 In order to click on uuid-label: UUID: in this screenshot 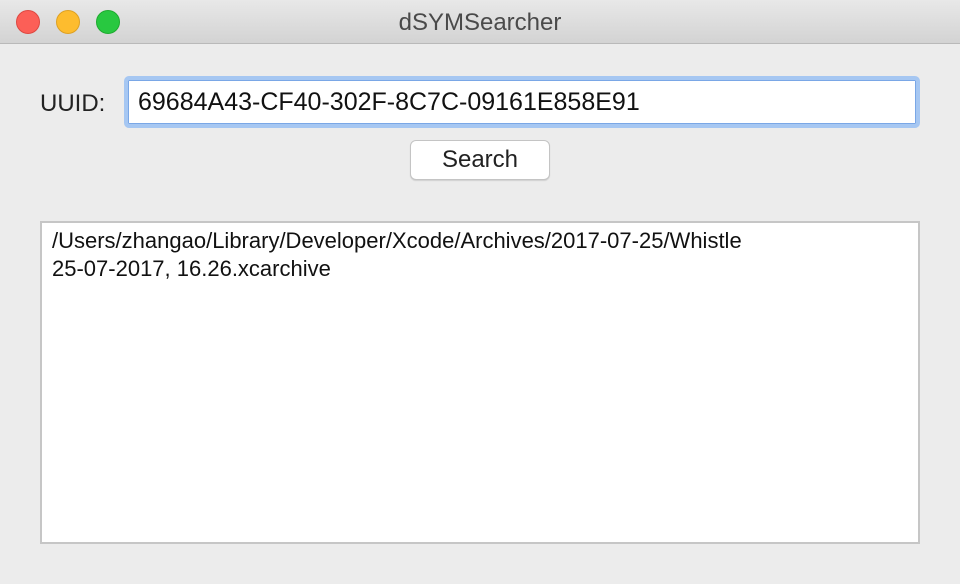, I will do `click(73, 103)`.